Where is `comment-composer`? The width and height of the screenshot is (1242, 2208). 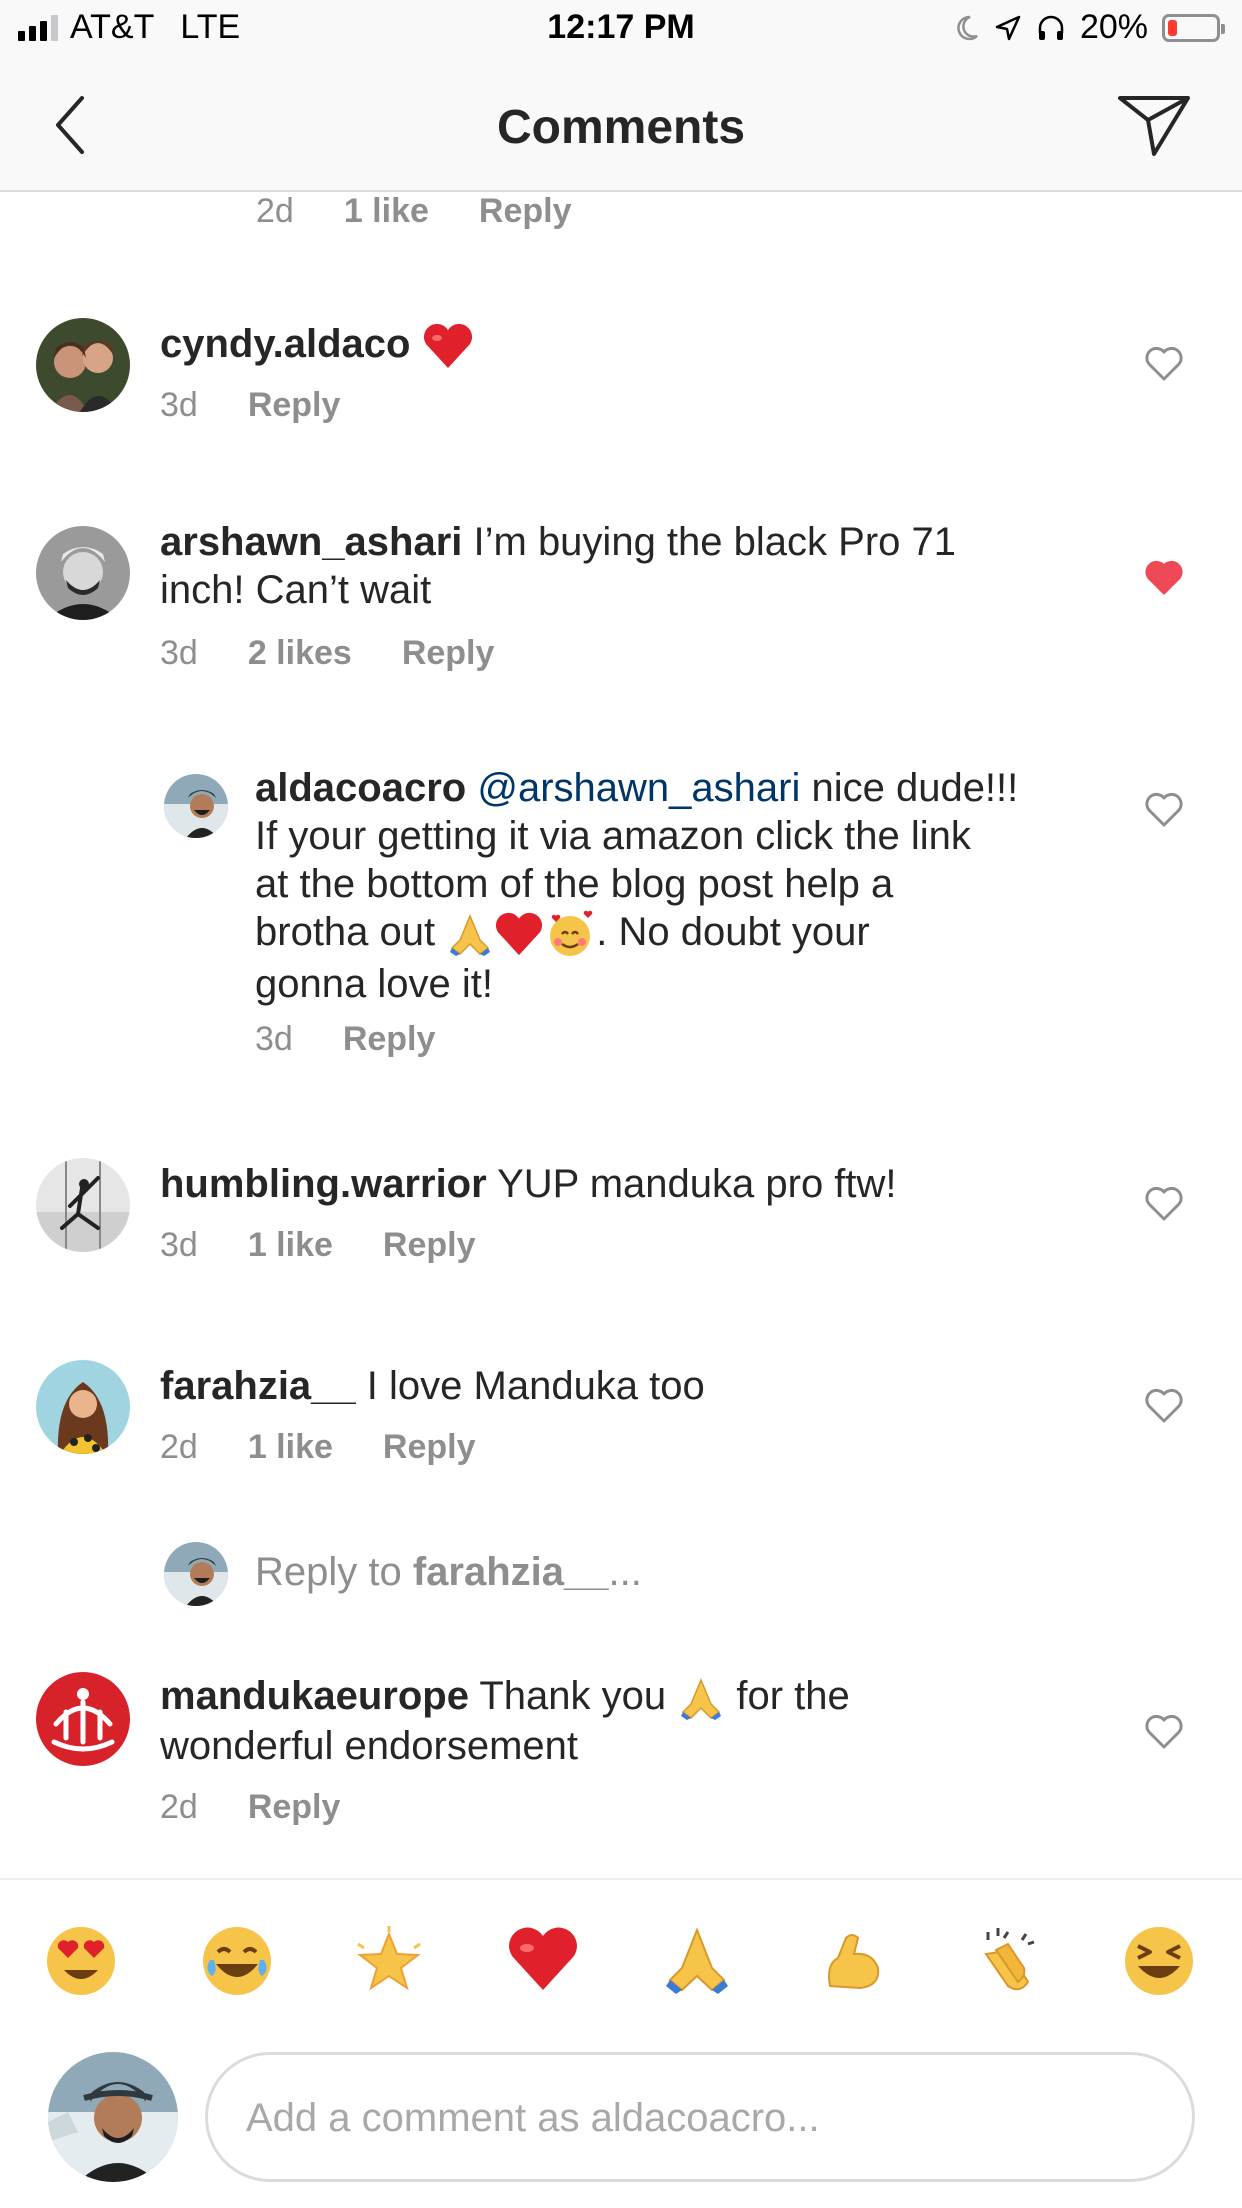 comment-composer is located at coordinates (621, 2120).